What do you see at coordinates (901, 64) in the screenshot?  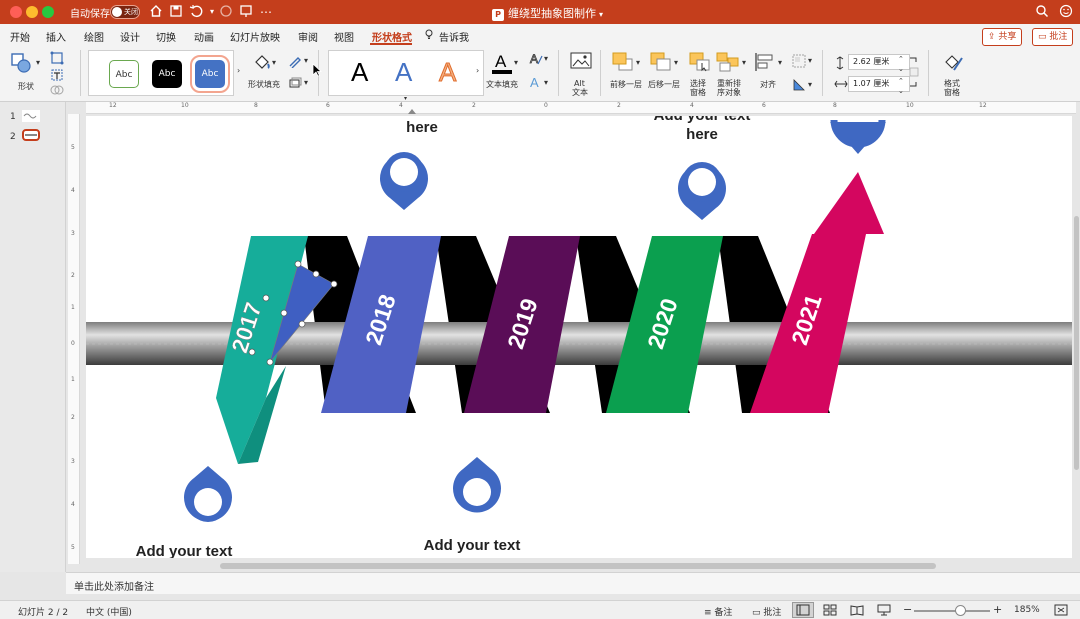 I see `height-stepper-icon: ⌃ ⌄` at bounding box center [901, 64].